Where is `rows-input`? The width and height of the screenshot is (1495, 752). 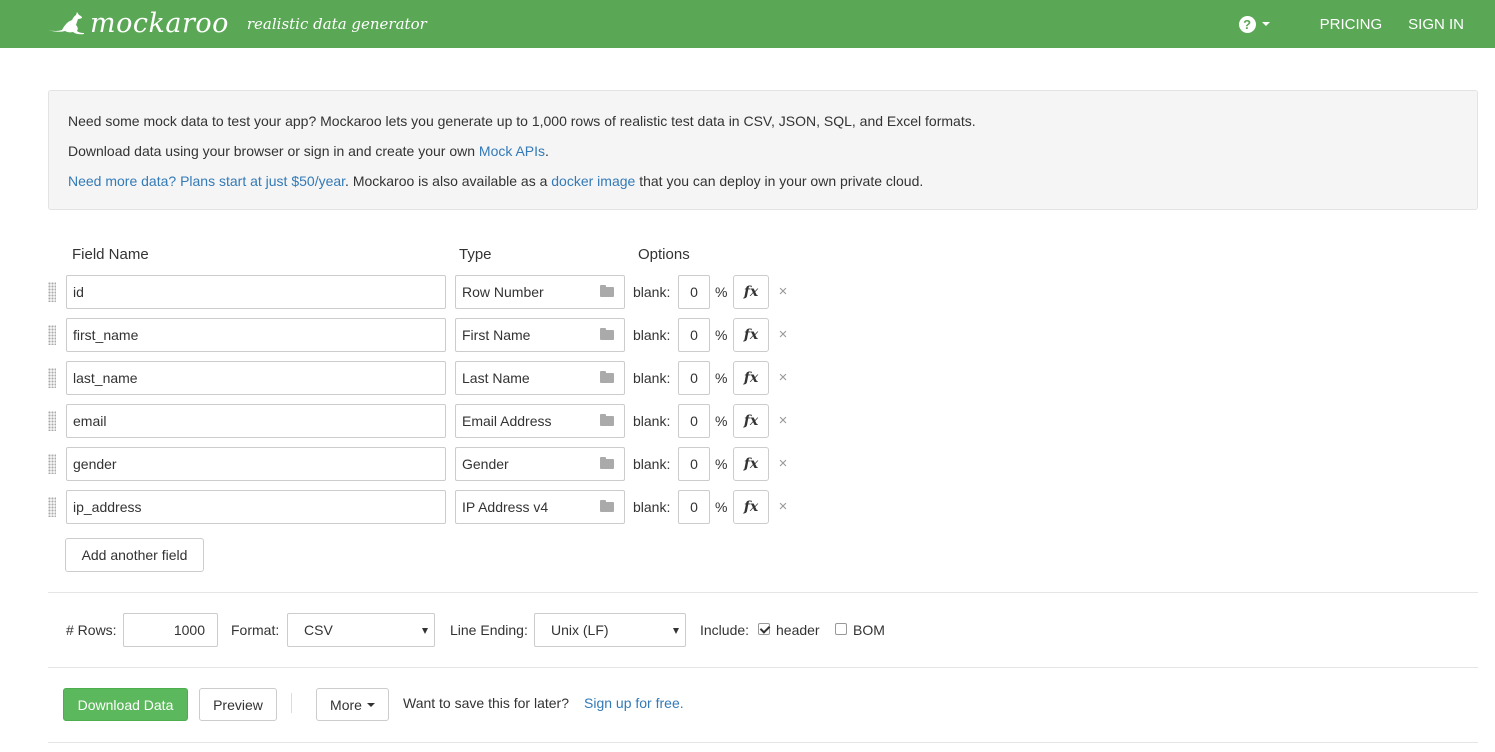
rows-input is located at coordinates (170, 630).